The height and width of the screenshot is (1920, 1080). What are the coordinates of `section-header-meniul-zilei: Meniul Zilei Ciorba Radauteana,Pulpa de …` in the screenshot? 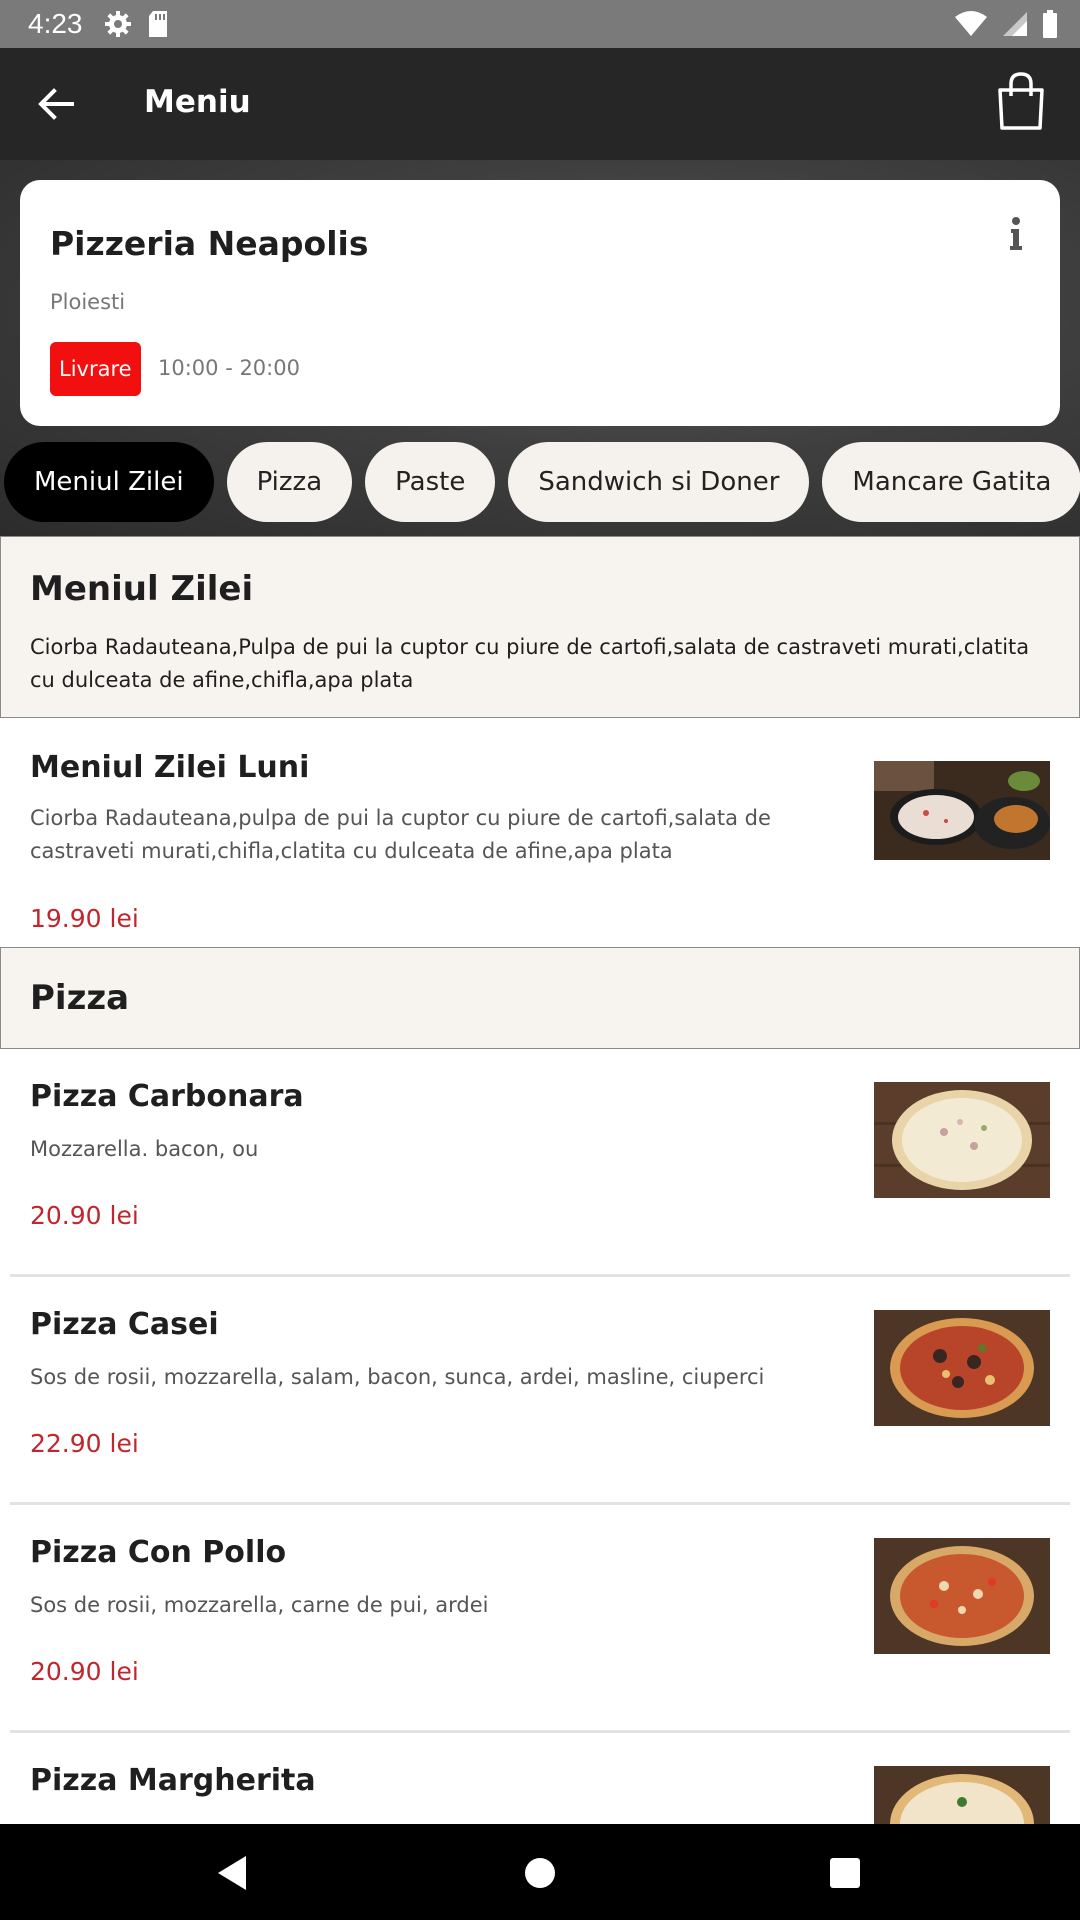 It's located at (540, 627).